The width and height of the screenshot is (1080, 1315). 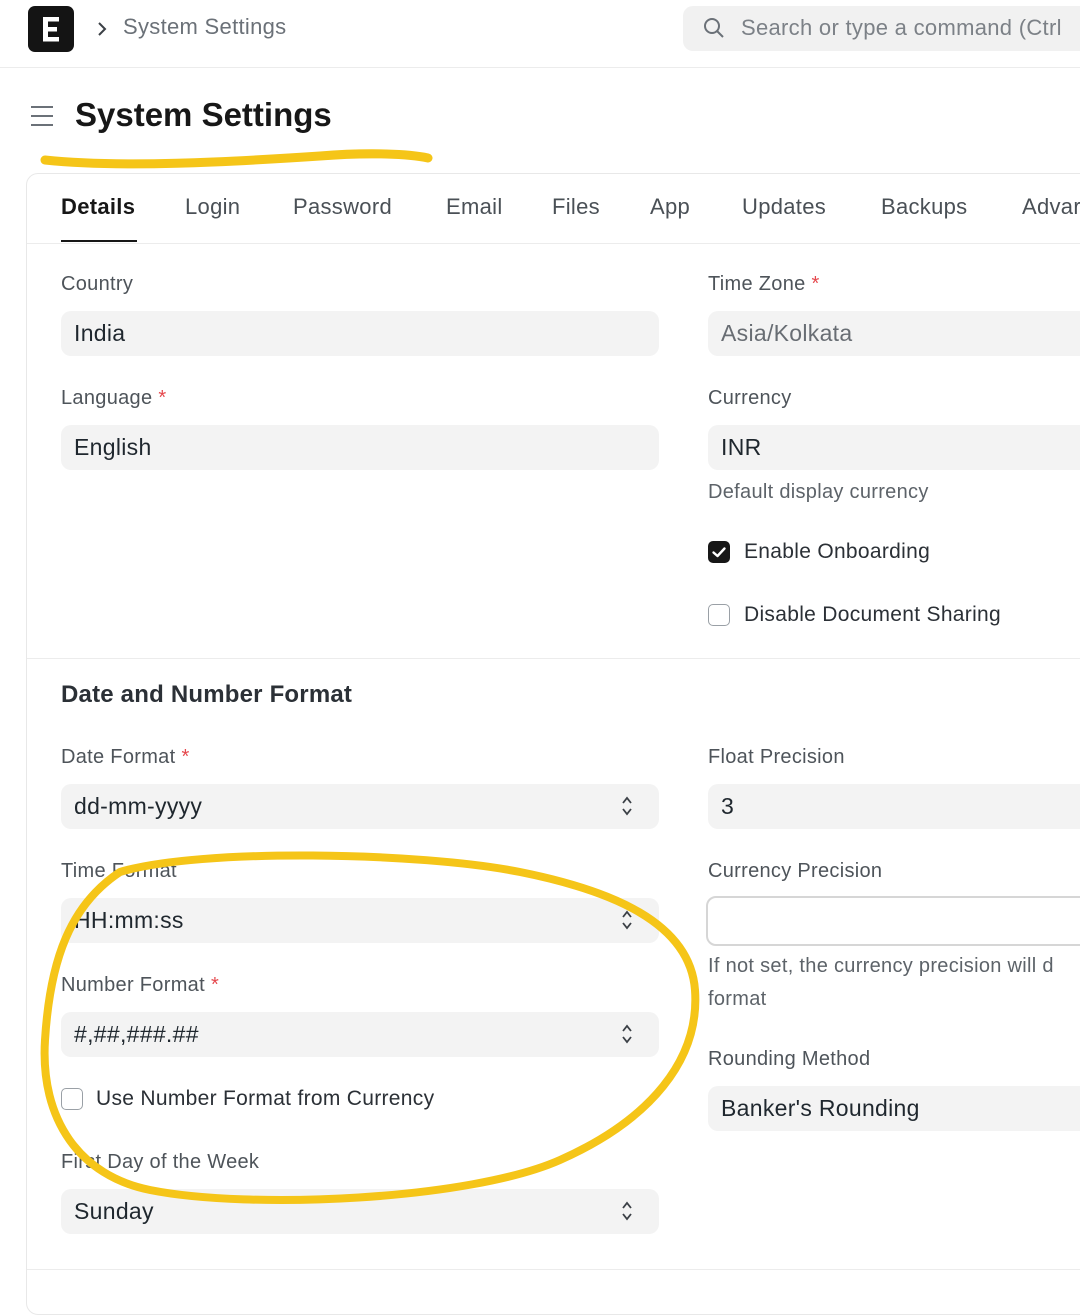 What do you see at coordinates (160, 1162) in the screenshot?
I see `first-day-of-week-label: First Day of the Week` at bounding box center [160, 1162].